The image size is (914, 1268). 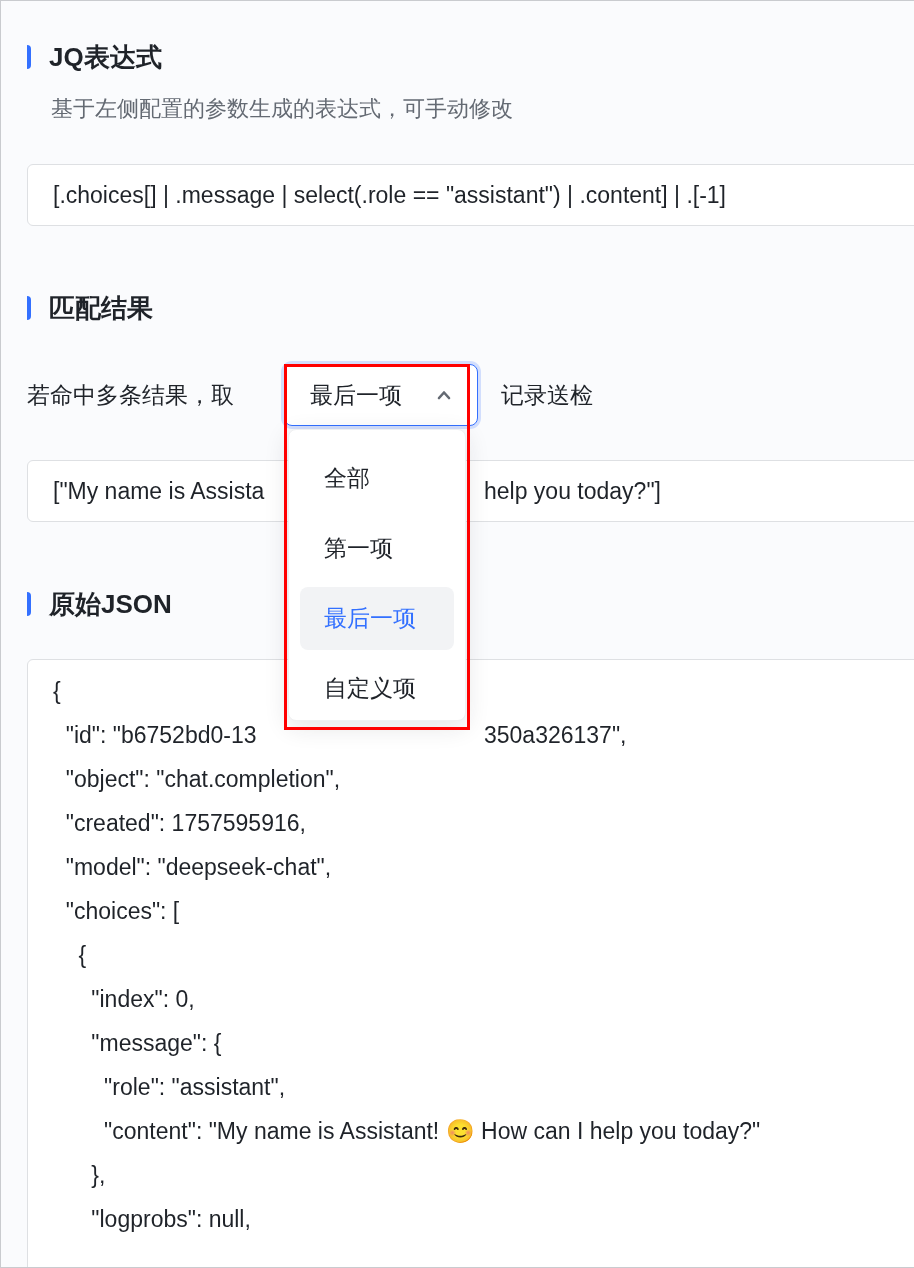 What do you see at coordinates (547, 395) in the screenshot?
I see `option-label: 记录送检` at bounding box center [547, 395].